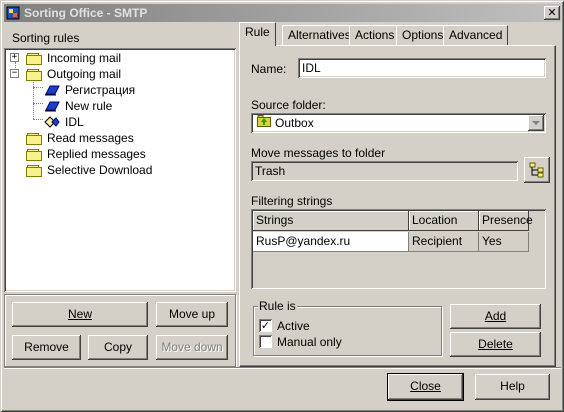 This screenshot has height=412, width=564. What do you see at coordinates (84, 74) in the screenshot?
I see `tree-item-label: Outgoing mail` at bounding box center [84, 74].